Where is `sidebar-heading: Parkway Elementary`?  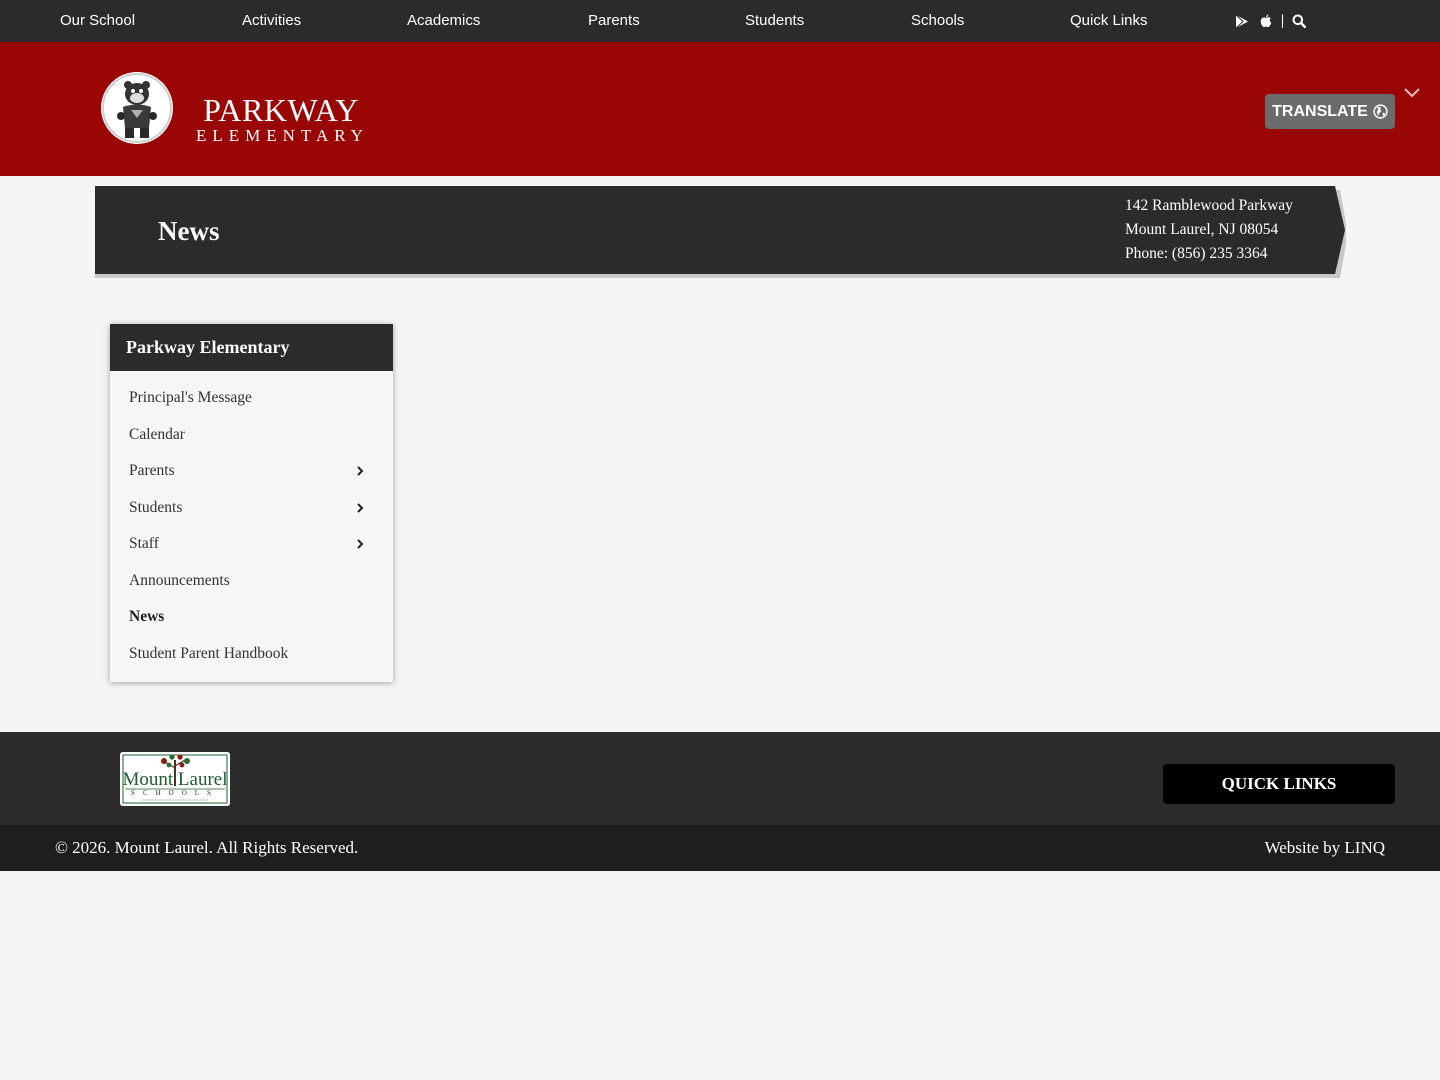 sidebar-heading: Parkway Elementary is located at coordinates (251, 347).